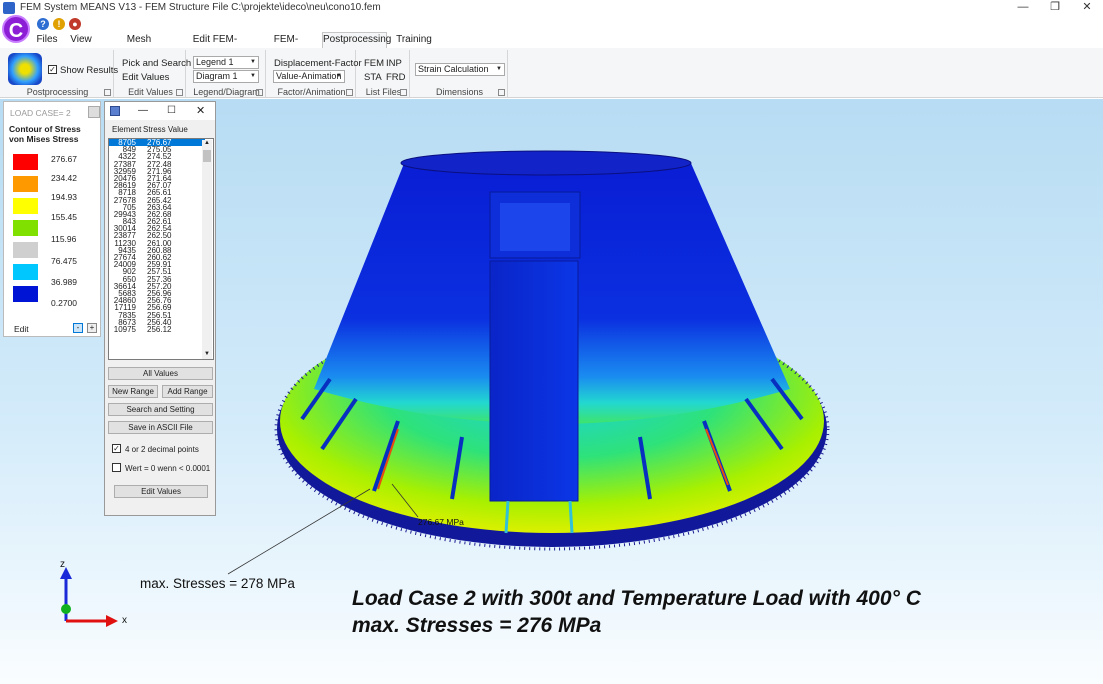 This screenshot has width=1103, height=684. I want to click on value-animation-combo: Value-Animation ▼, so click(309, 76).